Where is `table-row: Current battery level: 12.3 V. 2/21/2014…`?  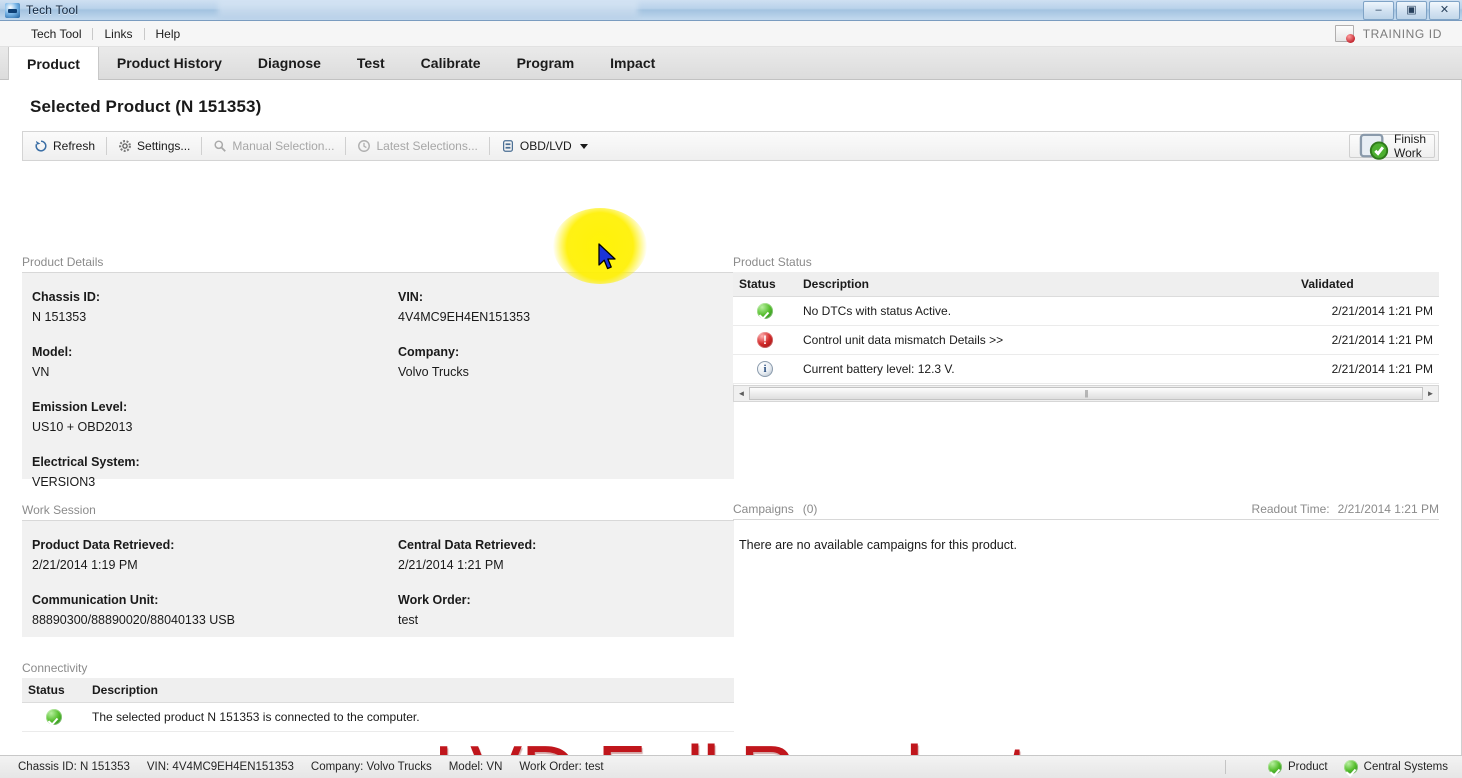 table-row: Current battery level: 12.3 V. 2/21/2014… is located at coordinates (1086, 369).